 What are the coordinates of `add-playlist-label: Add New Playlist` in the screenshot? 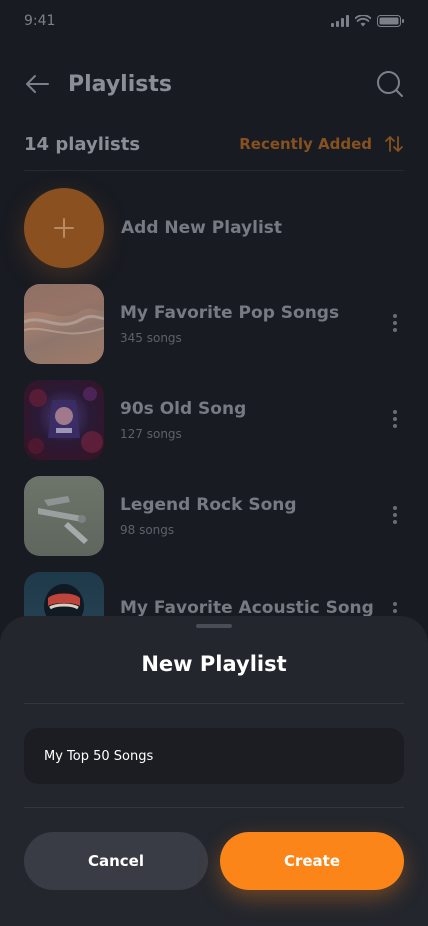 It's located at (202, 228).